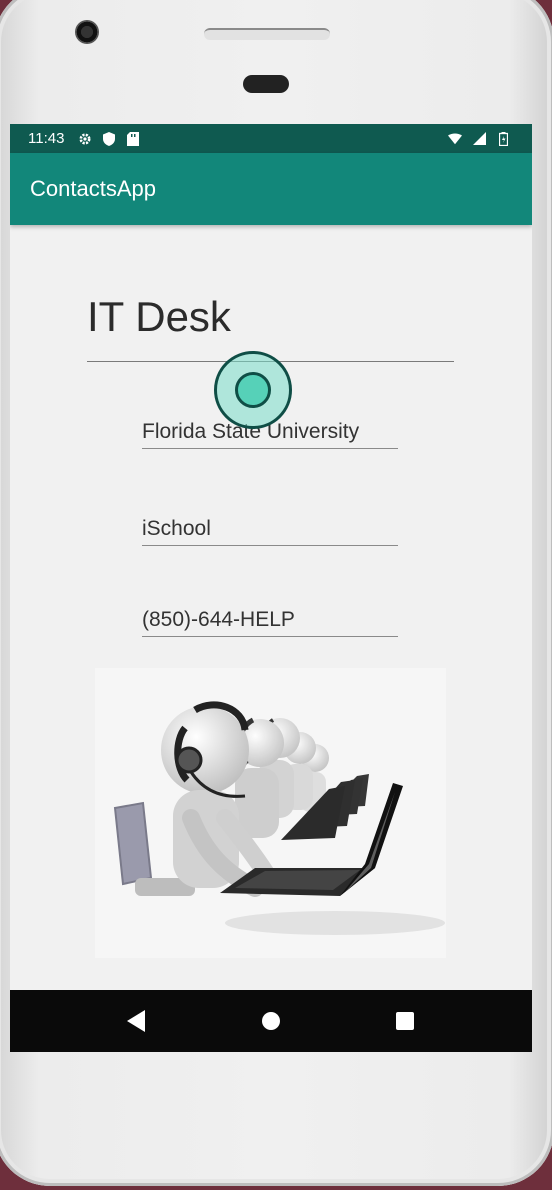 This screenshot has height=1190, width=552. Describe the element at coordinates (479, 139) in the screenshot. I see `signal-icon` at that location.